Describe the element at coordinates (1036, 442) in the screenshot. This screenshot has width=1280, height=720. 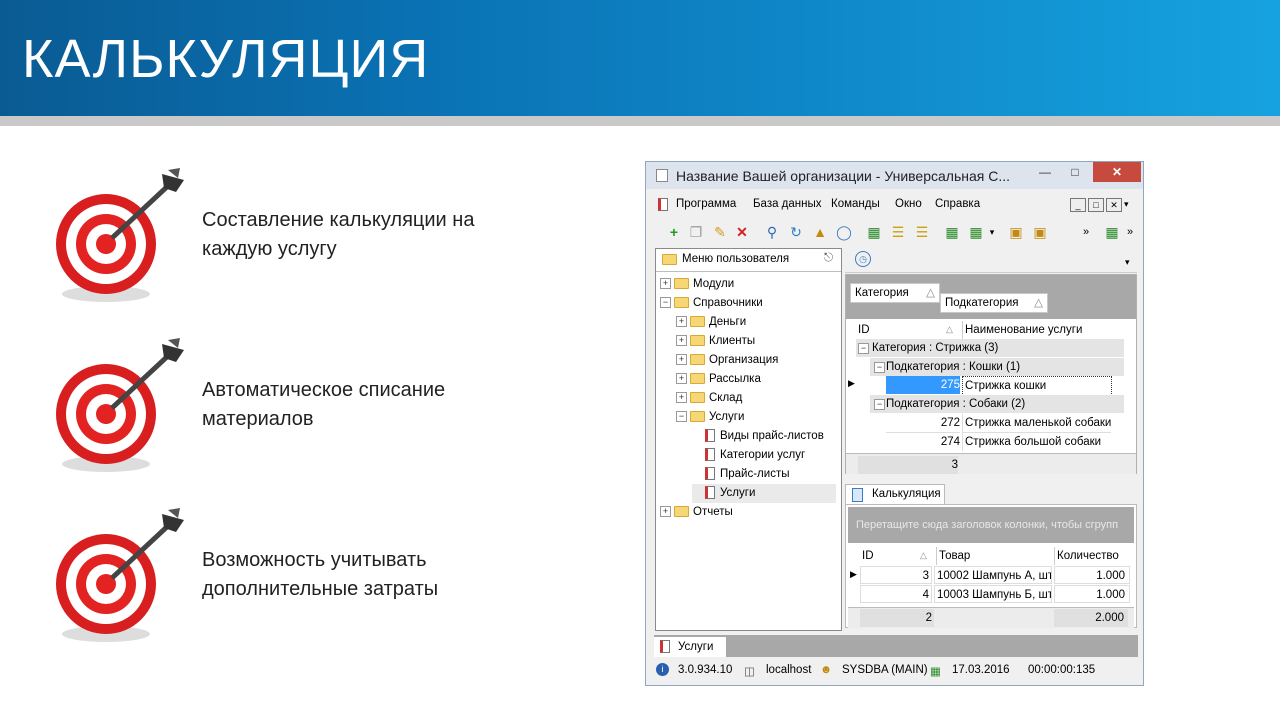
I see `cell-service-name: Стрижка большой собаки` at that location.